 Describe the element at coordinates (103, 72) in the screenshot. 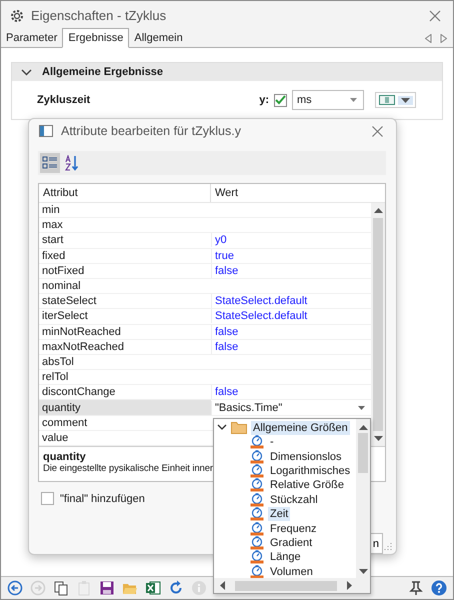

I see `section-title: Allgemeine Ergebnisse` at that location.